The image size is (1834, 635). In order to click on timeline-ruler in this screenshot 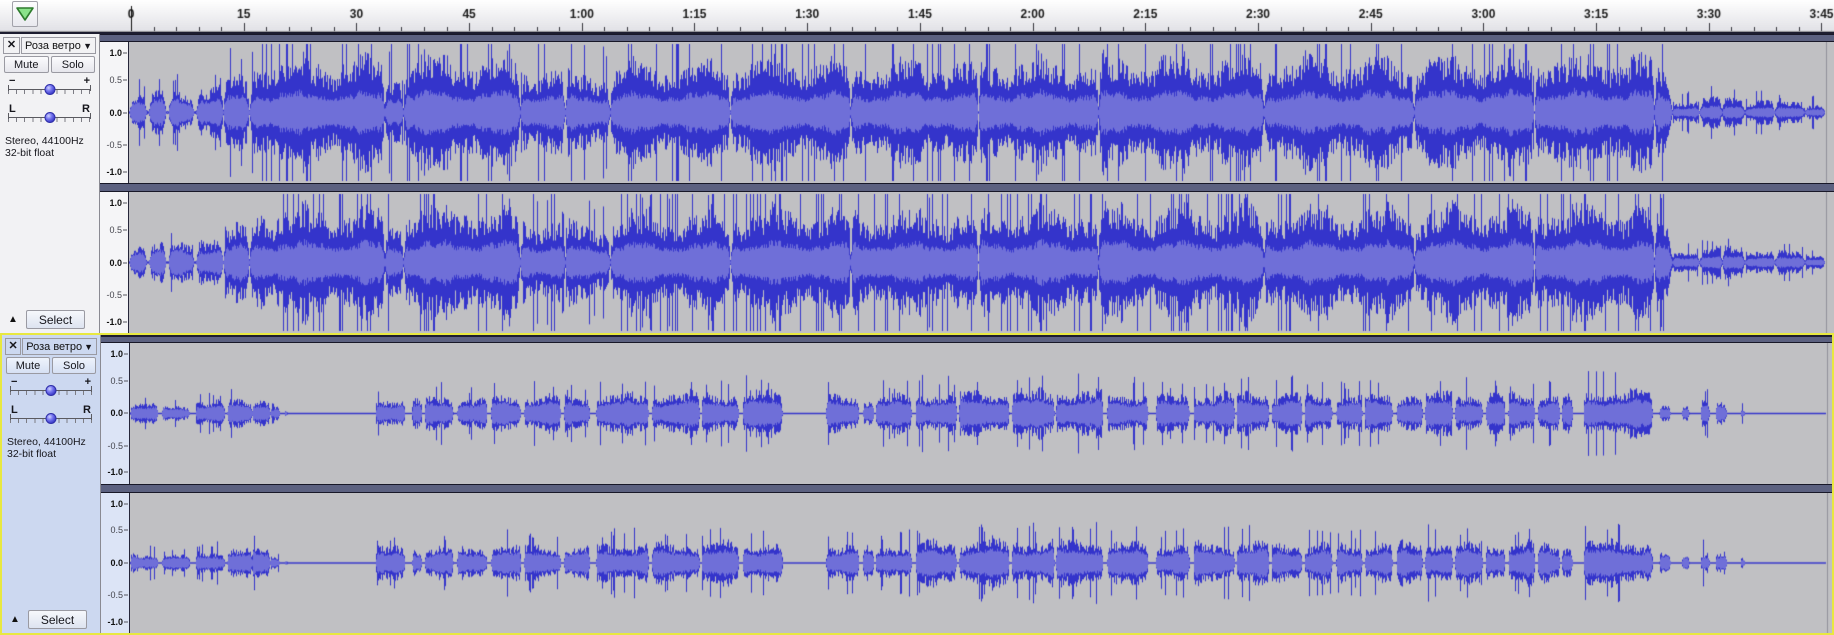, I will do `click(917, 16)`.